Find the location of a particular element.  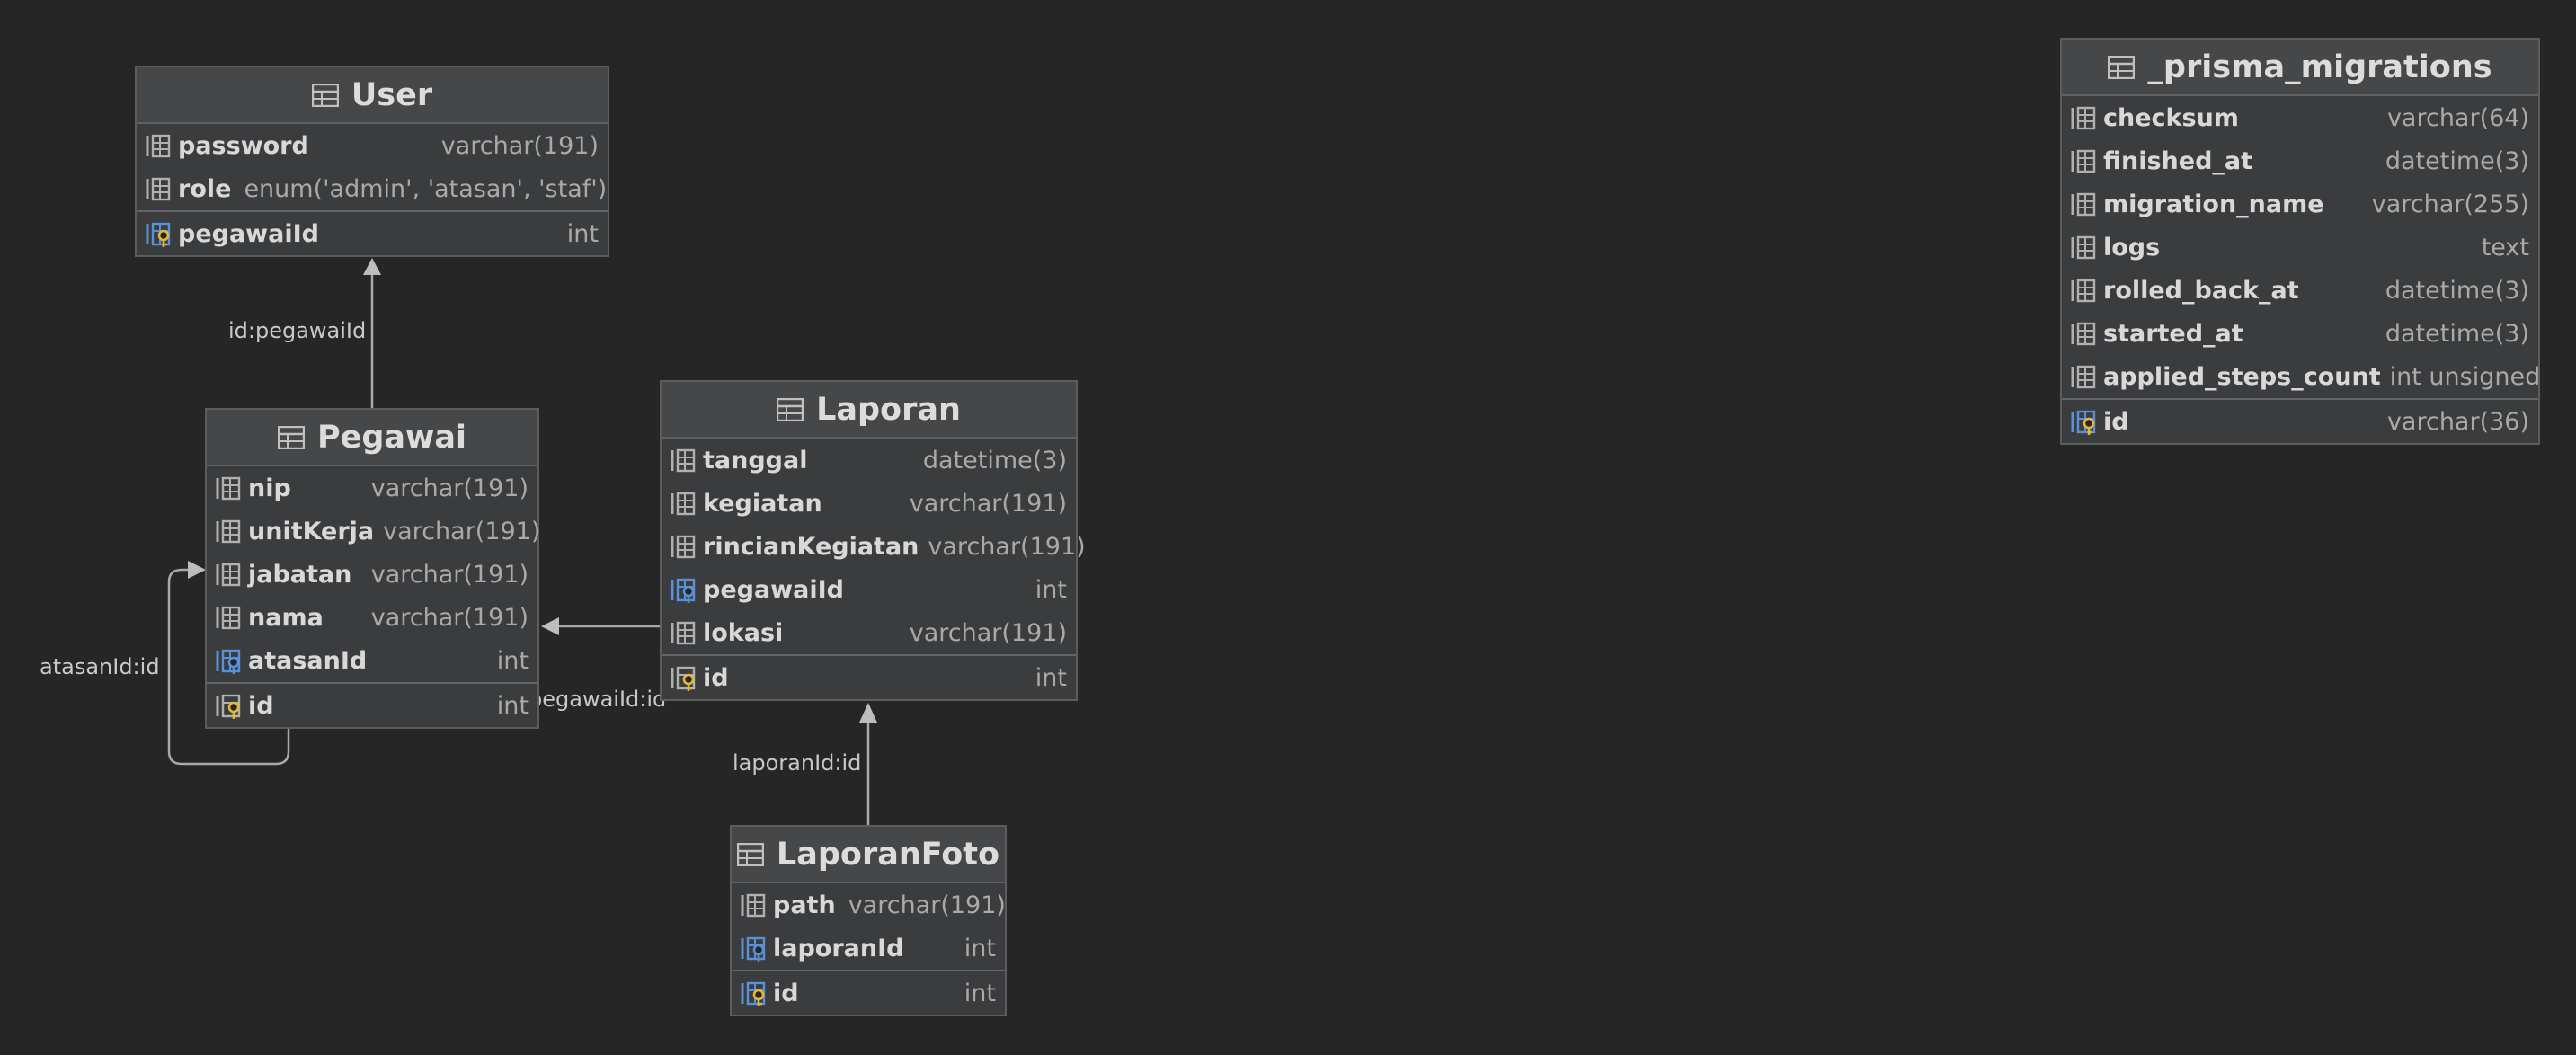

column-name: atasanId is located at coordinates (308, 660).